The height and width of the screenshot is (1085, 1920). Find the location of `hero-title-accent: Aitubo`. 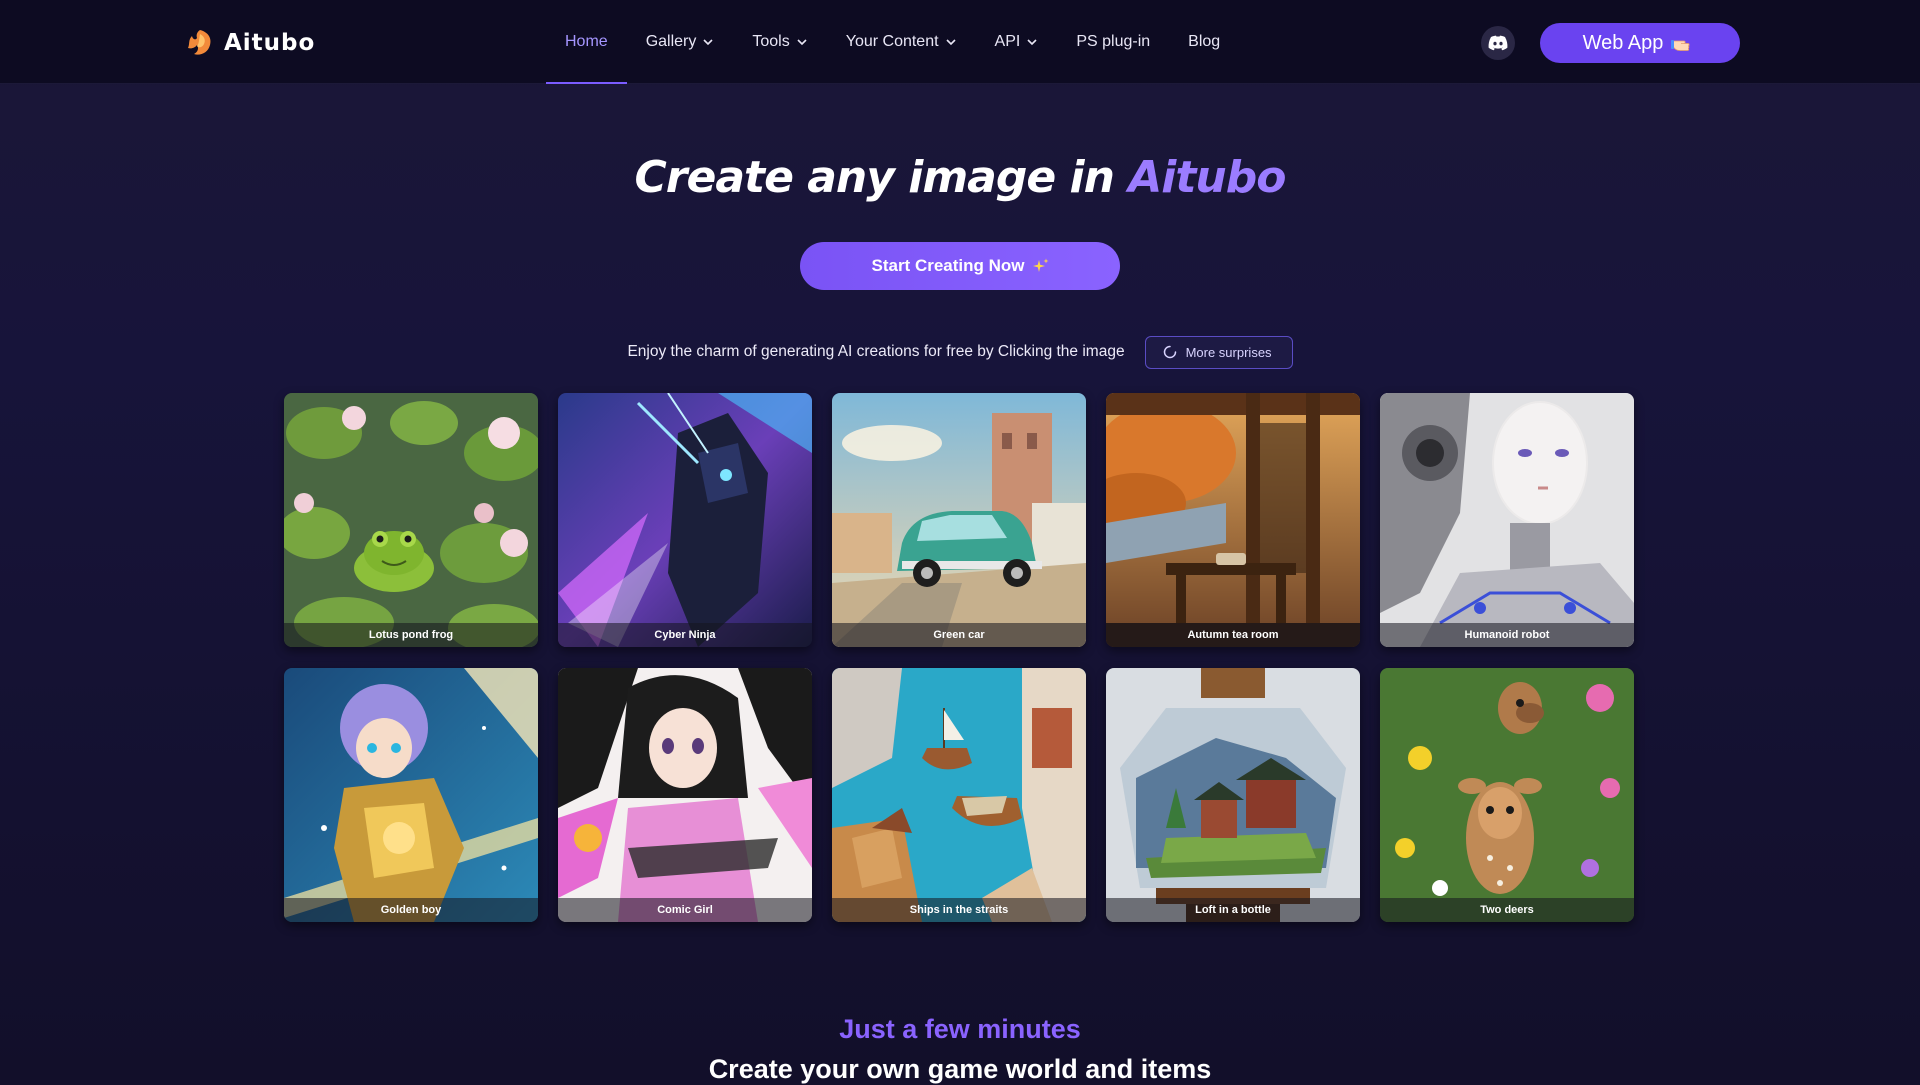

hero-title-accent: Aitubo is located at coordinates (1207, 177).